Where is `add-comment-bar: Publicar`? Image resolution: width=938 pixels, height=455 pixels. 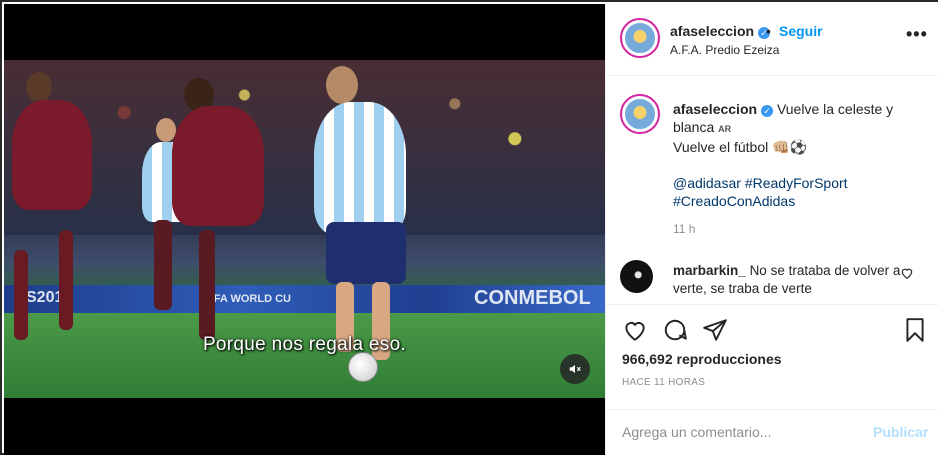
add-comment-bar: Publicar is located at coordinates (772, 432).